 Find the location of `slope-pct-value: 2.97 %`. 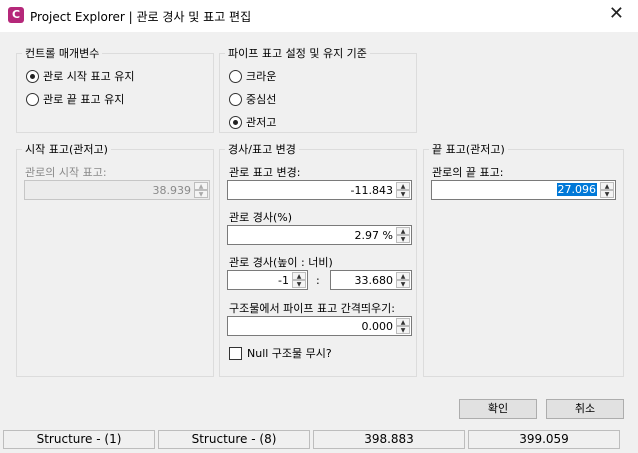

slope-pct-value: 2.97 % is located at coordinates (373, 235).